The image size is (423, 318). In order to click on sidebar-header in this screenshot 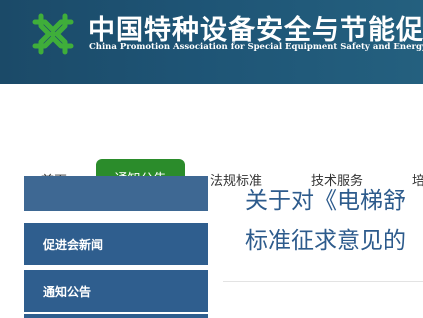, I will do `click(116, 193)`.